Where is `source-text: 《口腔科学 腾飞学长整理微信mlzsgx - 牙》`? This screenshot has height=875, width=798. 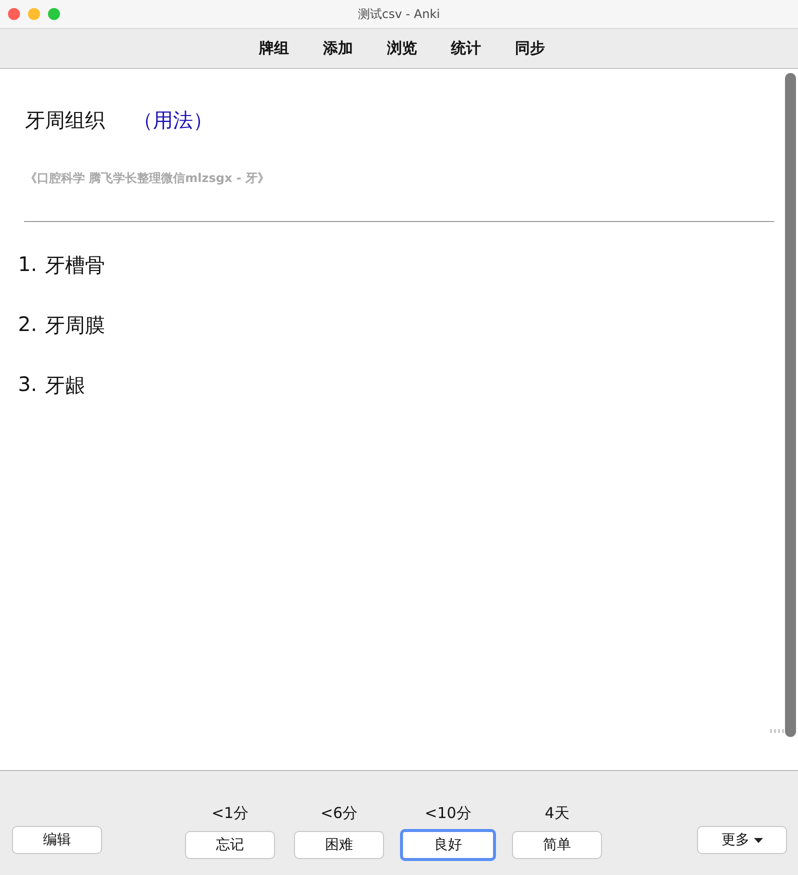
source-text: 《口腔科学 腾飞学长整理微信mlzsgx - 牙》 is located at coordinates (147, 178).